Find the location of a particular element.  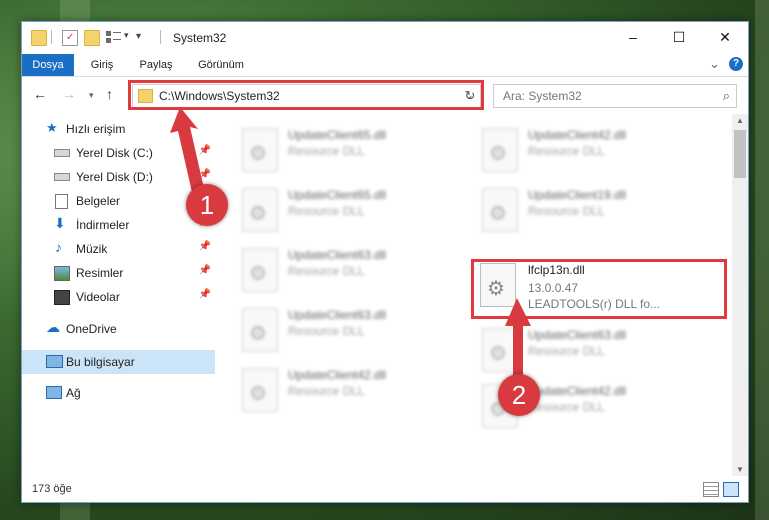

nav-label: OneDrive is located at coordinates (91, 329).